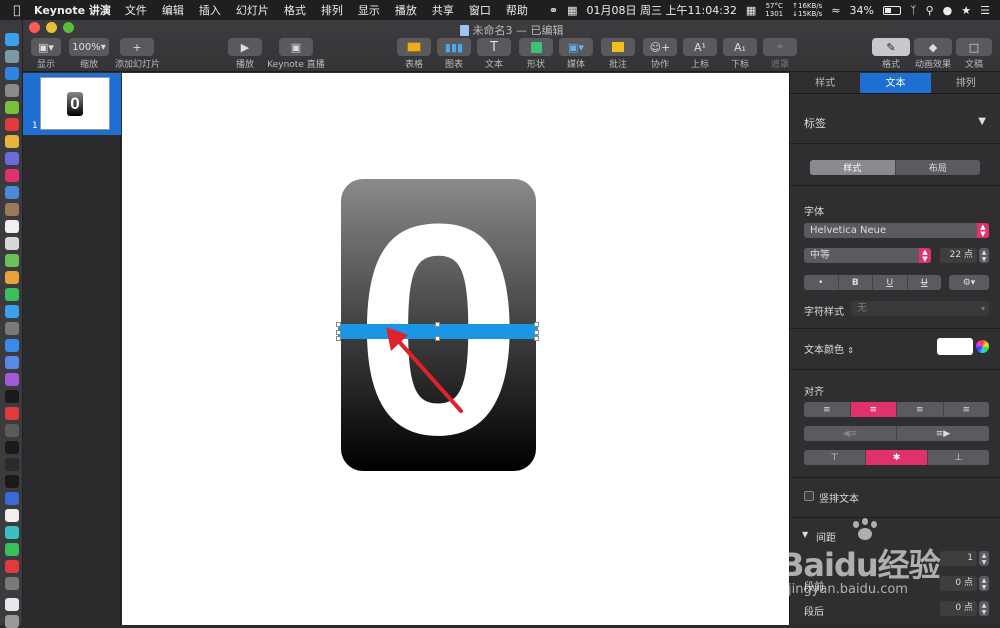 Image resolution: width=1000 pixels, height=628 pixels. I want to click on clock-text: 01月08日 周三 上午11:04:32, so click(662, 10).